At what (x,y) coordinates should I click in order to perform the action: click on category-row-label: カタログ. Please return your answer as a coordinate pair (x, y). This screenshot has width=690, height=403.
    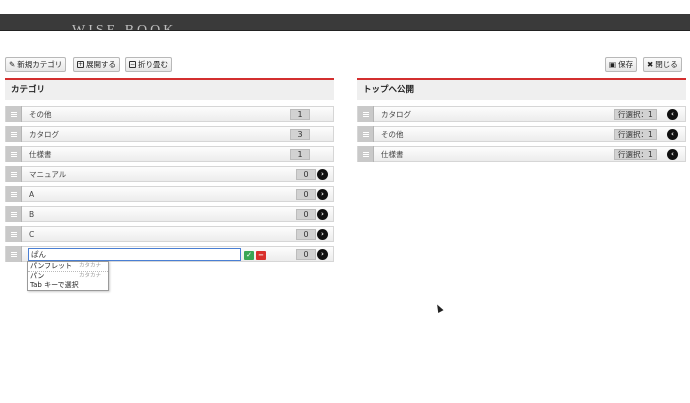
    Looking at the image, I should click on (44, 134).